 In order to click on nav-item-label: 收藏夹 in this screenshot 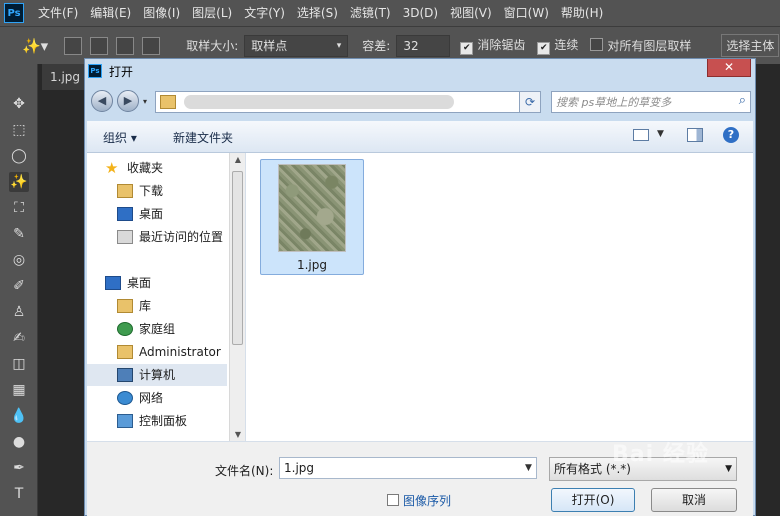, I will do `click(145, 168)`.